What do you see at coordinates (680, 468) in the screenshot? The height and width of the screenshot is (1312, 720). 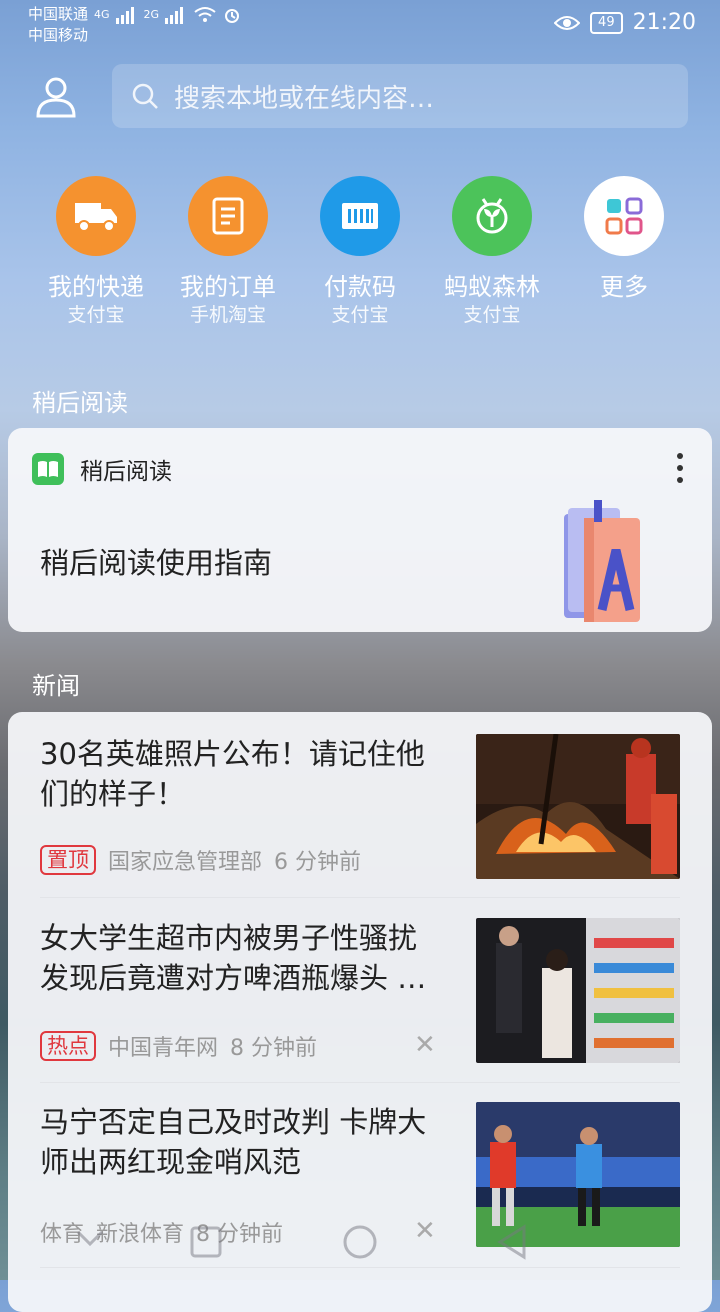 I see `more-options-icon` at bounding box center [680, 468].